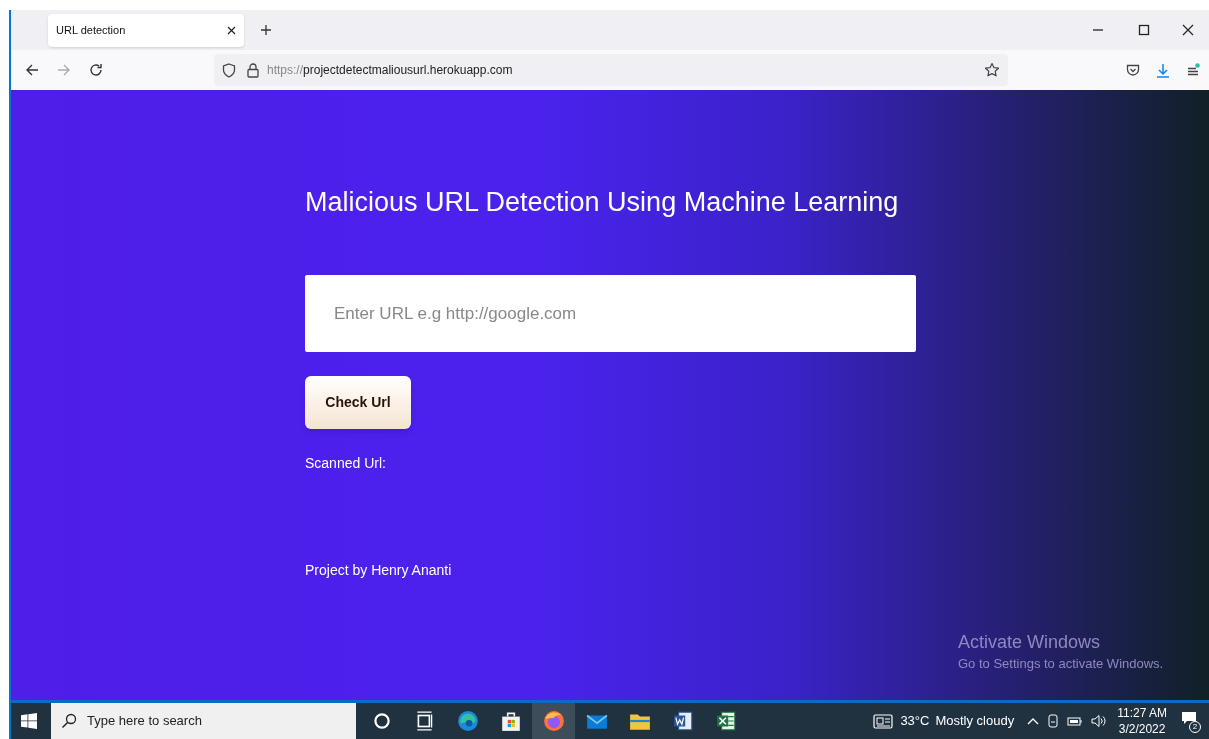 This screenshot has width=1209, height=739. What do you see at coordinates (992, 70) in the screenshot?
I see `star-icon` at bounding box center [992, 70].